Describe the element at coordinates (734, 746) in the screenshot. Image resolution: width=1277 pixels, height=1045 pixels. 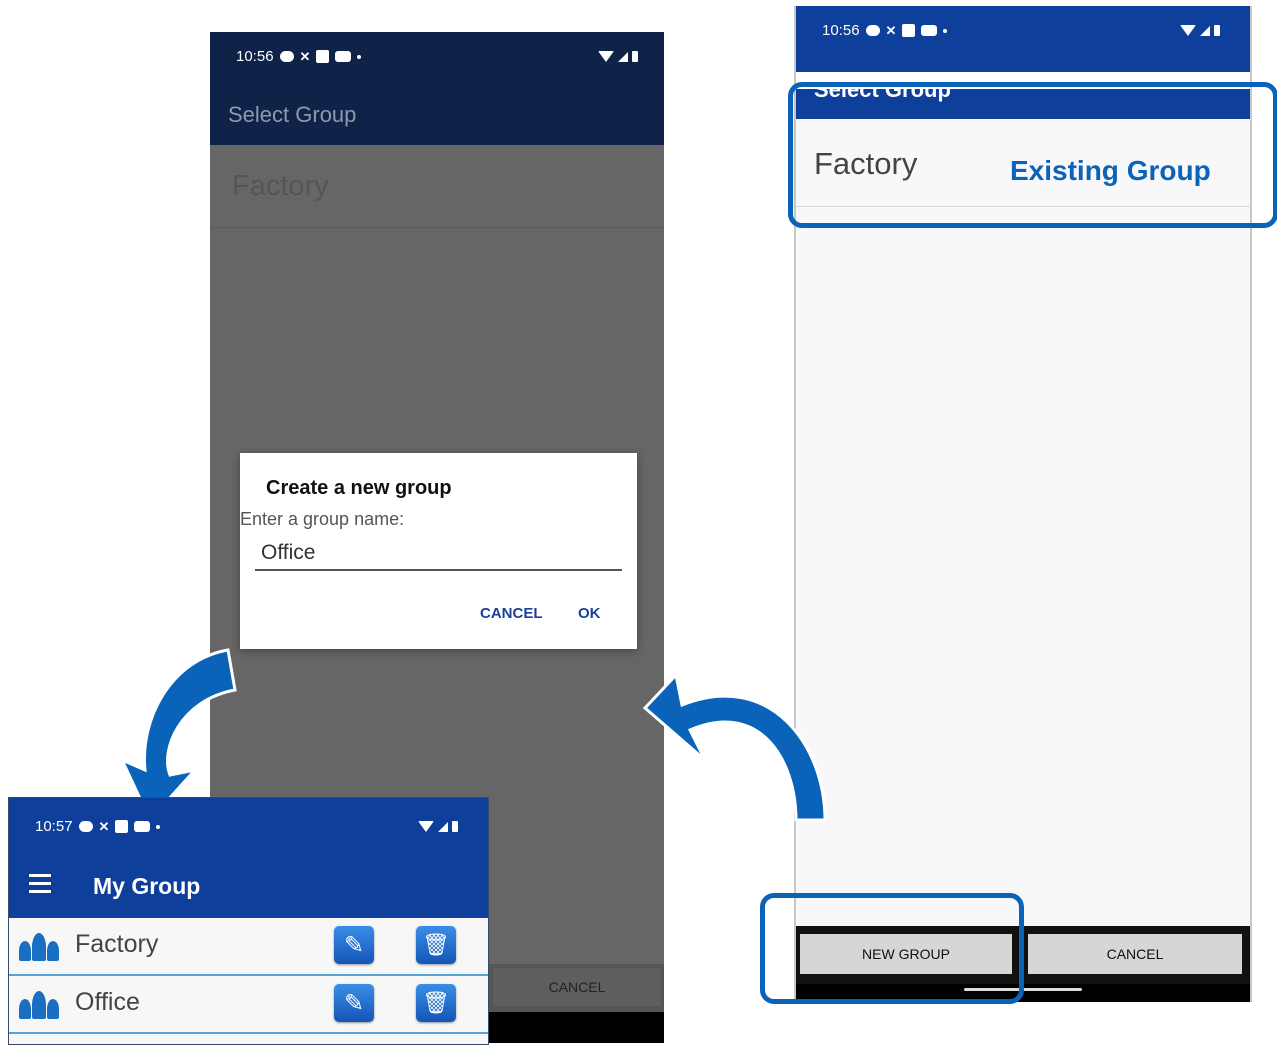
I see `curved-arrow-right` at that location.